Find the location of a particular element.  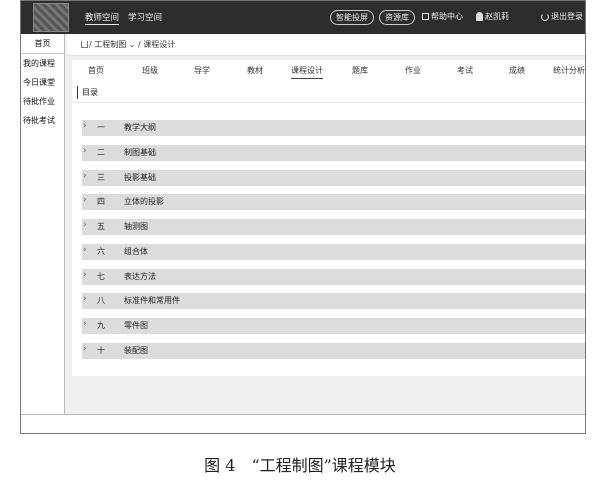

chapter-number: 二 is located at coordinates (101, 152).